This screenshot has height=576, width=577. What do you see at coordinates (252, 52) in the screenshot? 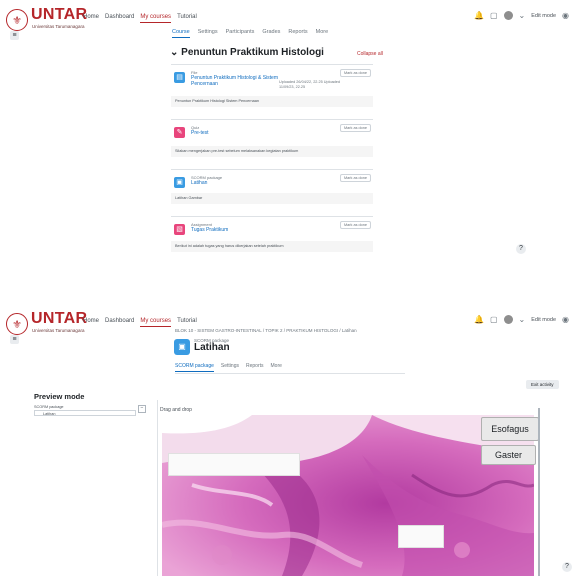
I see `section-title-text: Penuntun Praktikum Histologi` at bounding box center [252, 52].